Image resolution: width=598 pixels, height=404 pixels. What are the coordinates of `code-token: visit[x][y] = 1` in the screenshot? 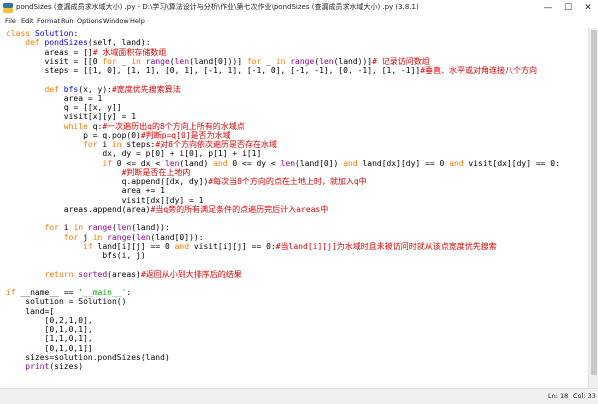 It's located at (71, 117).